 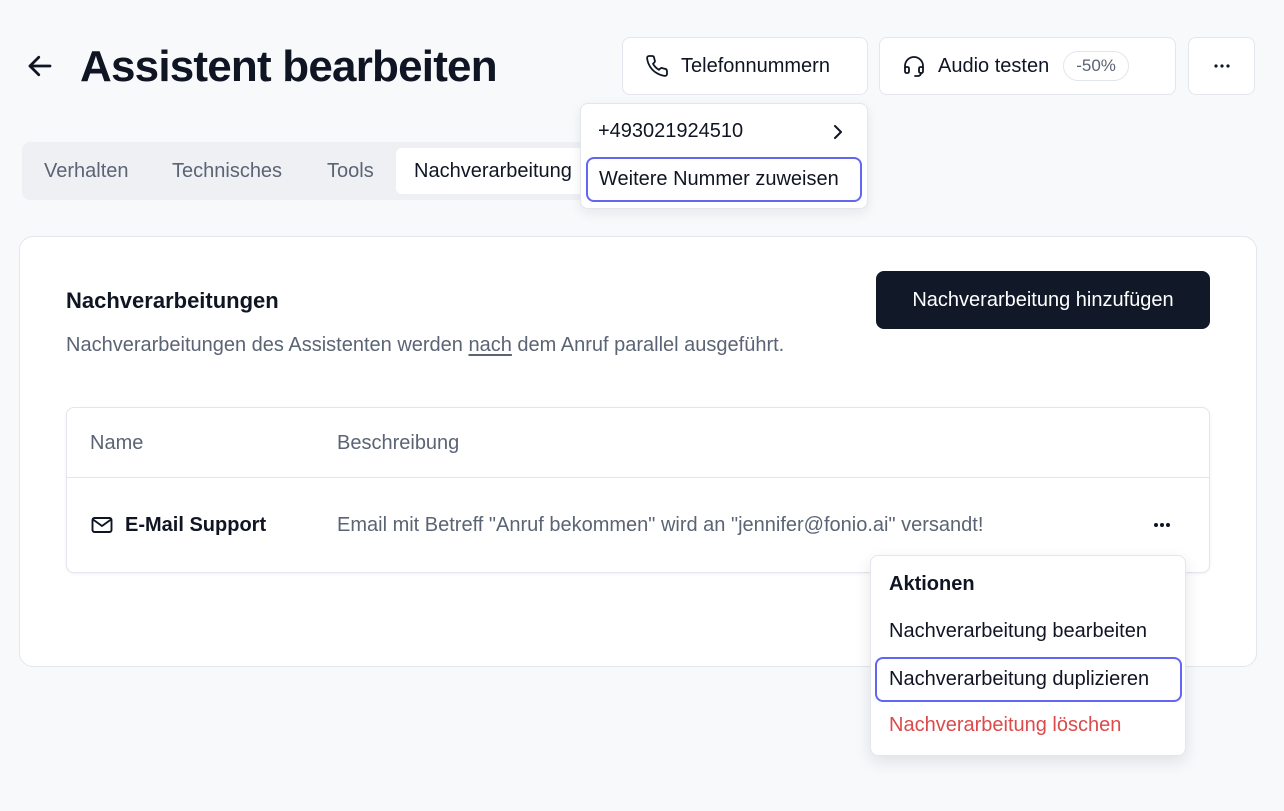 What do you see at coordinates (724, 179) in the screenshot?
I see `assign-number-item: Weitere Nummer zuweisen` at bounding box center [724, 179].